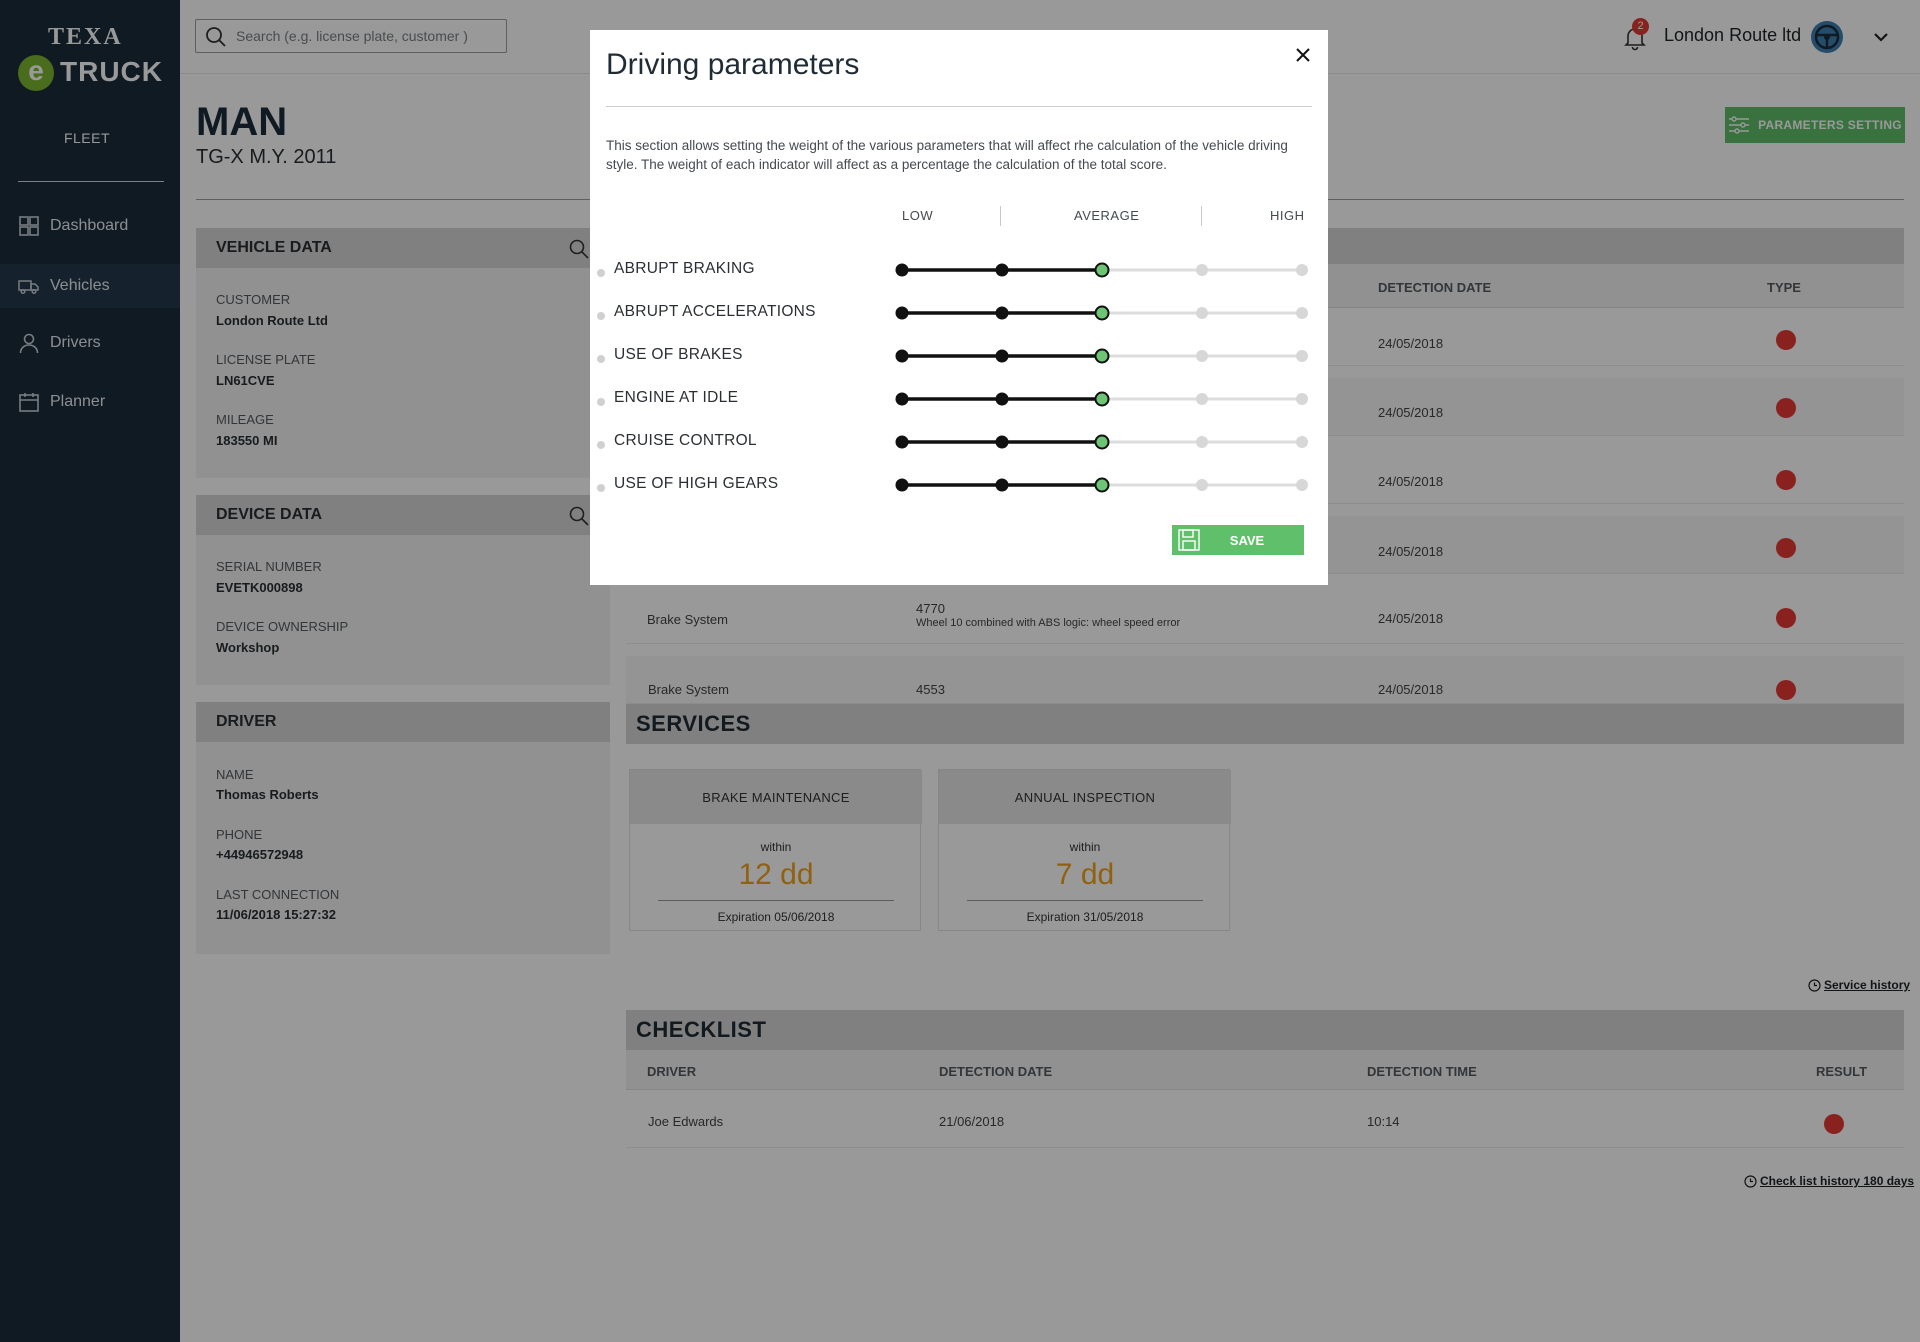  I want to click on close-icon, so click(1303, 55).